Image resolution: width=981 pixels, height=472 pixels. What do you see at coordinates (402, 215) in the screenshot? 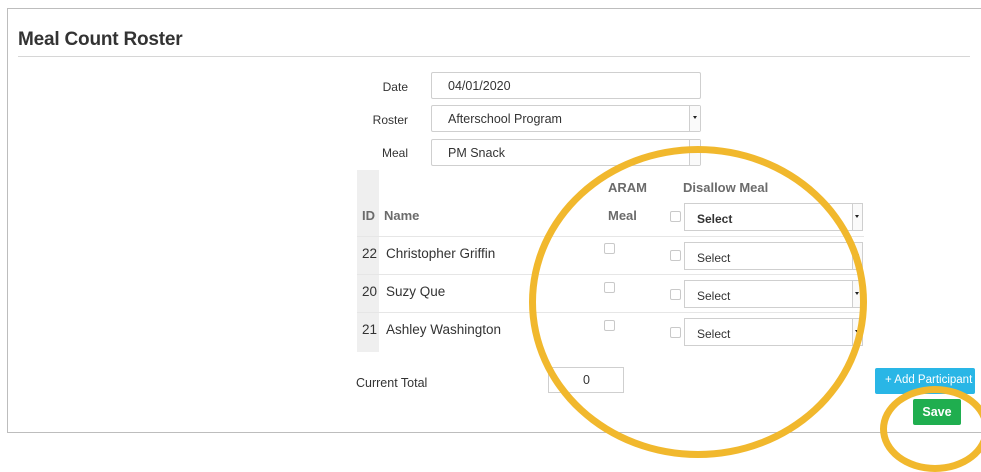
I see `name-header: Name` at bounding box center [402, 215].